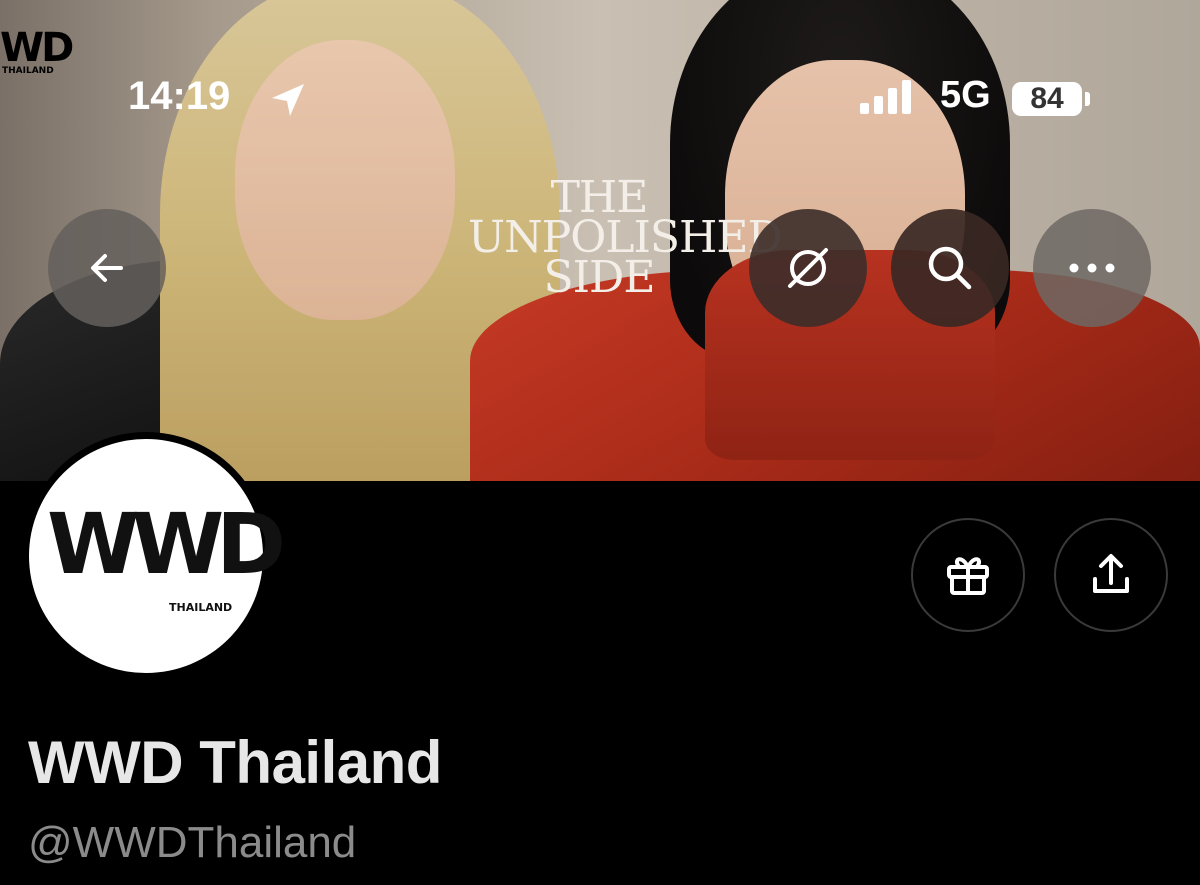  I want to click on back-button, so click(107, 268).